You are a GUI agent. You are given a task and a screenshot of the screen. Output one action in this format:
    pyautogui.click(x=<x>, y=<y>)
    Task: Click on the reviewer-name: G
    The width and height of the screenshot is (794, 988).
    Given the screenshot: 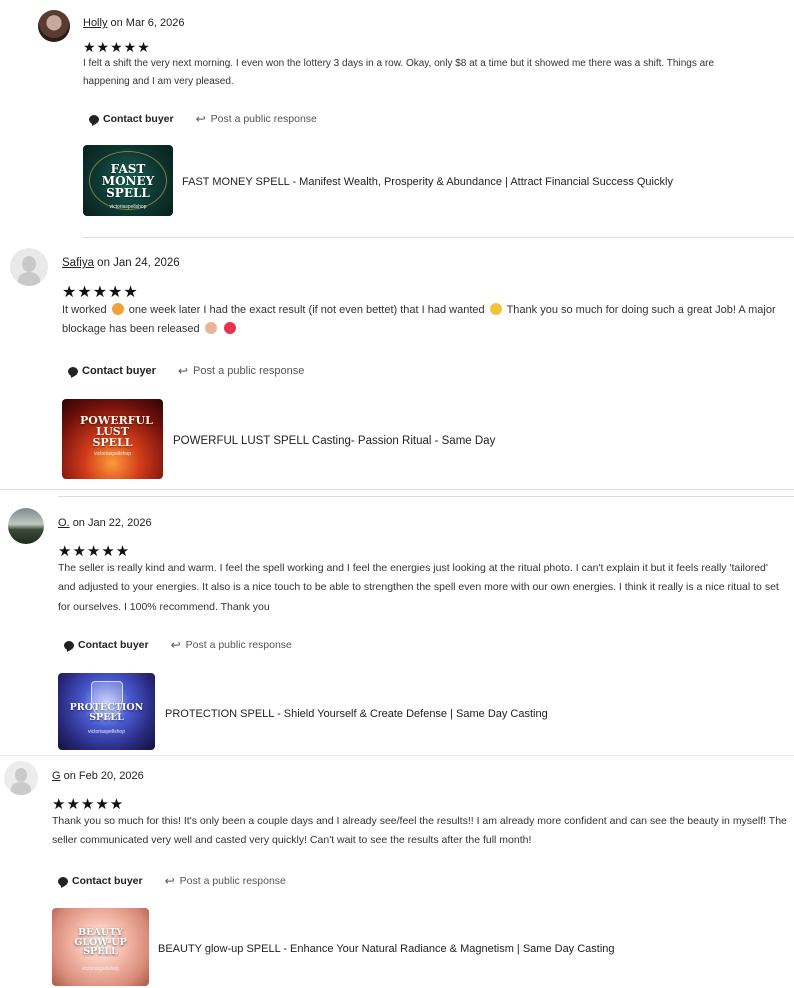 What is the action you would take?
    pyautogui.click(x=56, y=776)
    